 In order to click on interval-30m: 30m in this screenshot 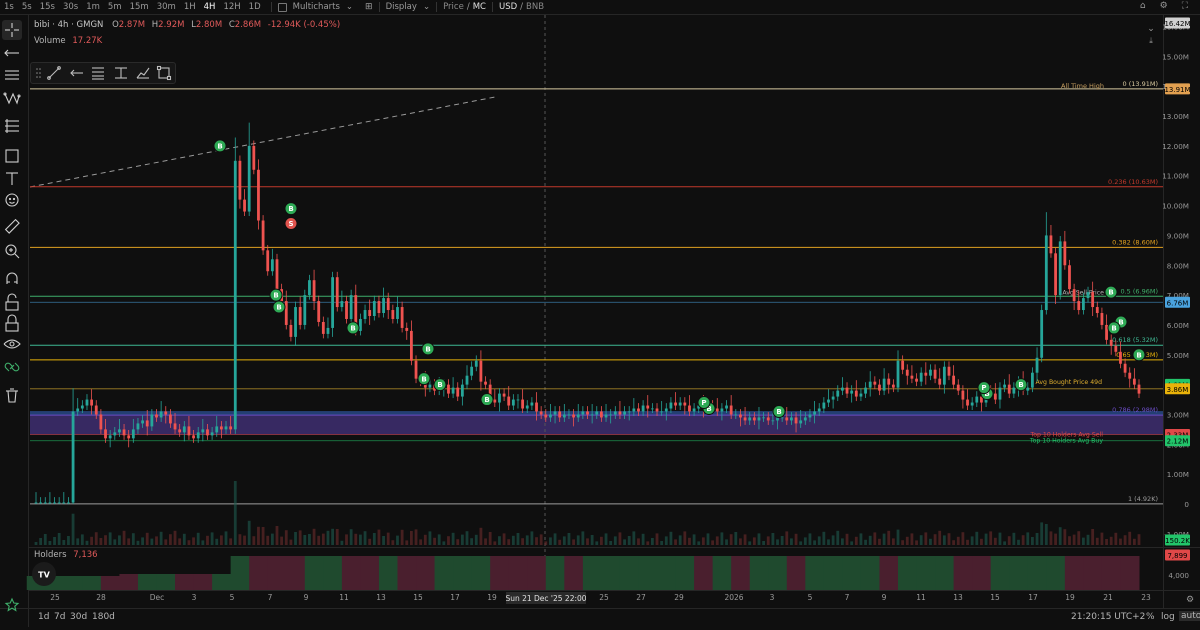, I will do `click(166, 7)`.